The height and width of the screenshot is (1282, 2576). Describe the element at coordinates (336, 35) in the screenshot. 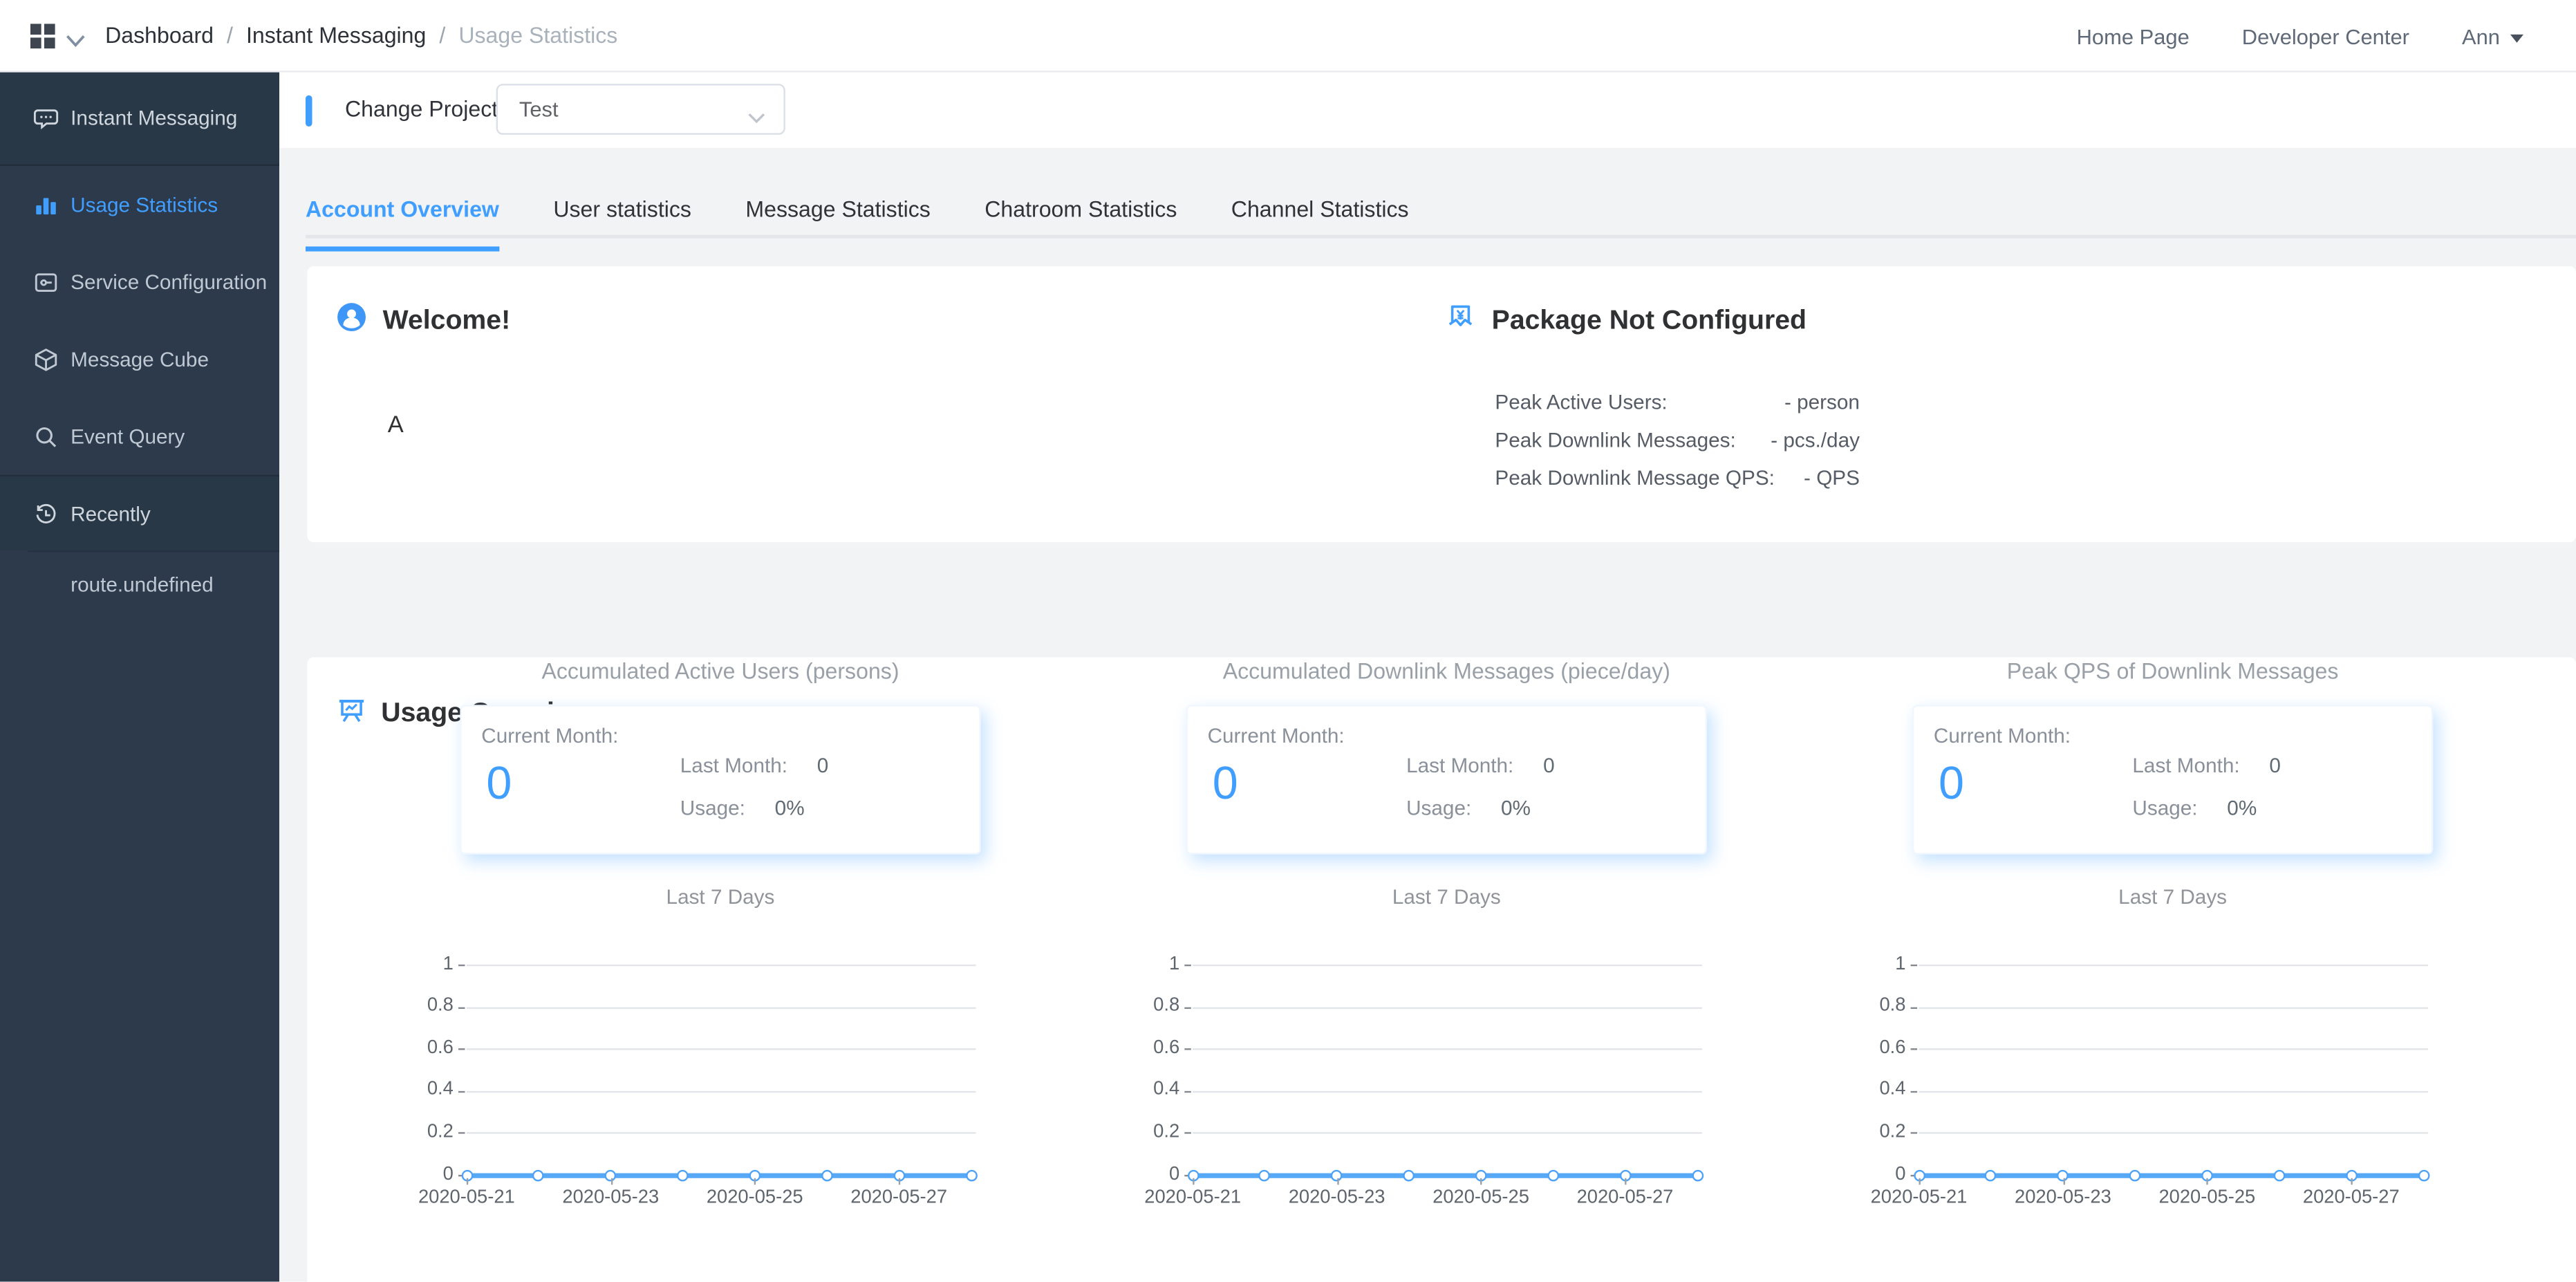

I see `breadcrumb-item: Instant Messaging` at that location.